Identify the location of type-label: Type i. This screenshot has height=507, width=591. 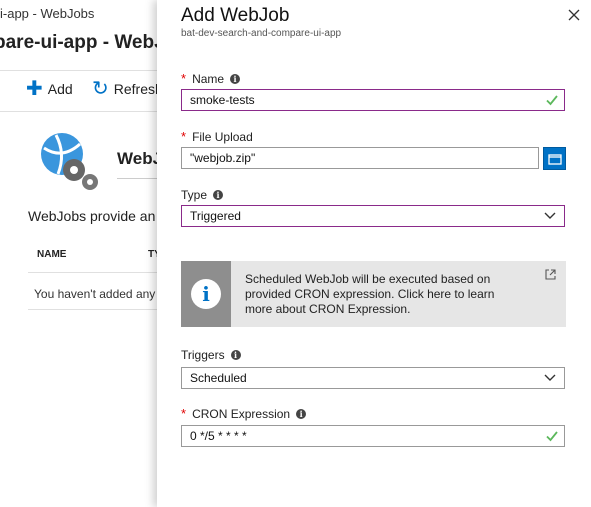
(202, 195).